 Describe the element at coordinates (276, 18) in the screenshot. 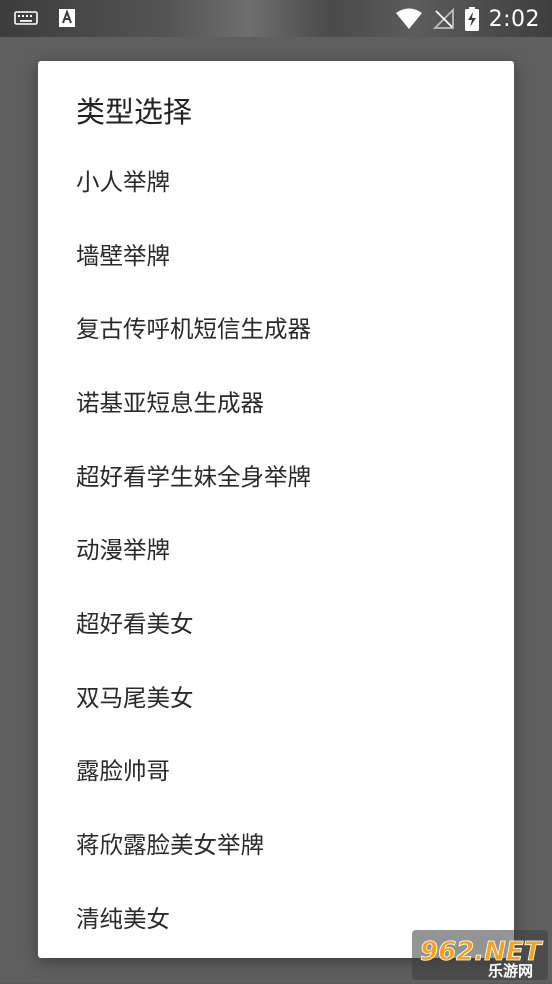

I see `status-bar: 2:02` at that location.